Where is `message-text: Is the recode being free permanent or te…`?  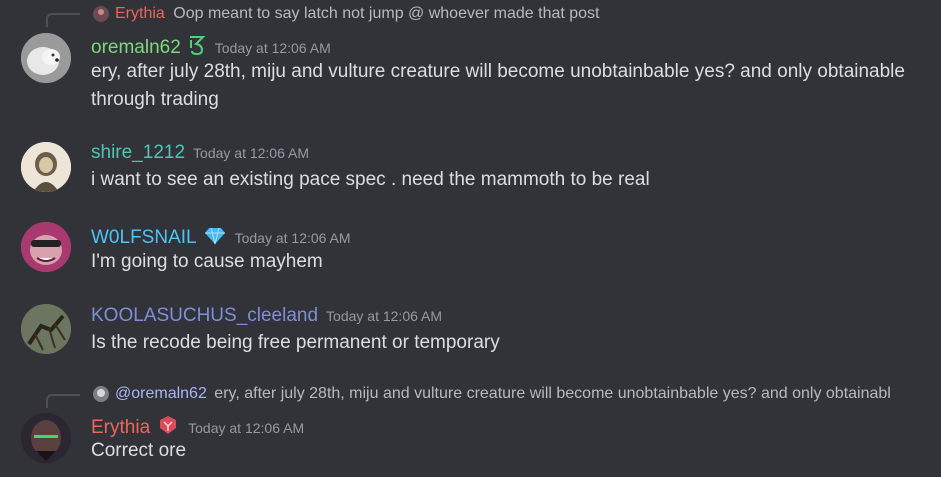 message-text: Is the recode being free permanent or te… is located at coordinates (295, 342).